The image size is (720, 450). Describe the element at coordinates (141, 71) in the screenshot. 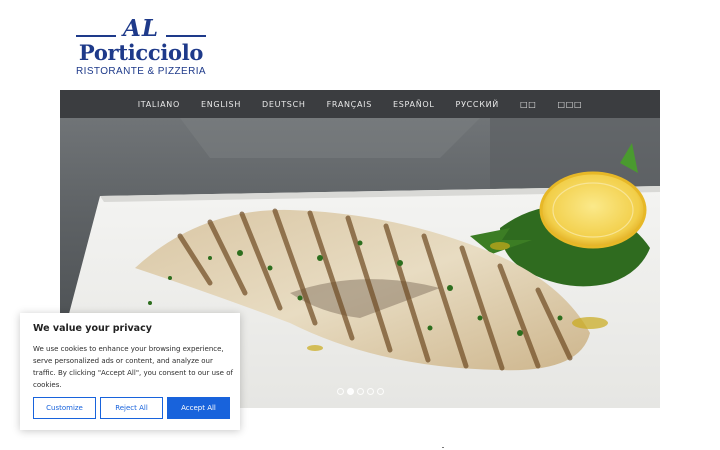

I see `logo-subtitle: RISTORANTE & PIZZERIA` at that location.